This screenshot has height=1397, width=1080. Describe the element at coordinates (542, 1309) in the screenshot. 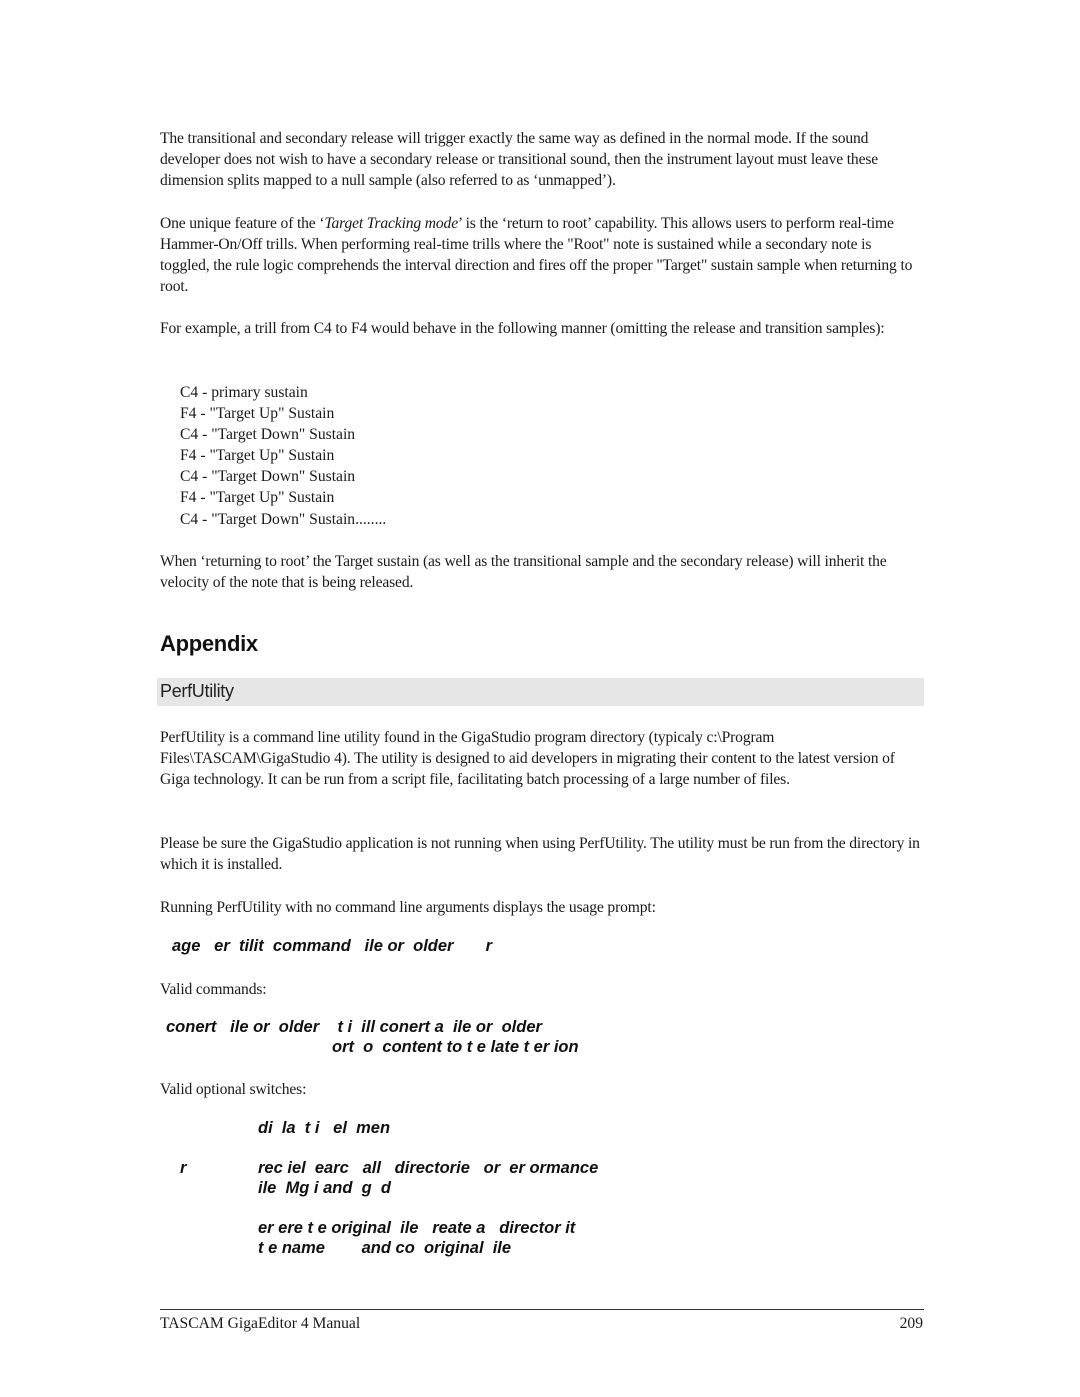

I see `footer-divider` at that location.